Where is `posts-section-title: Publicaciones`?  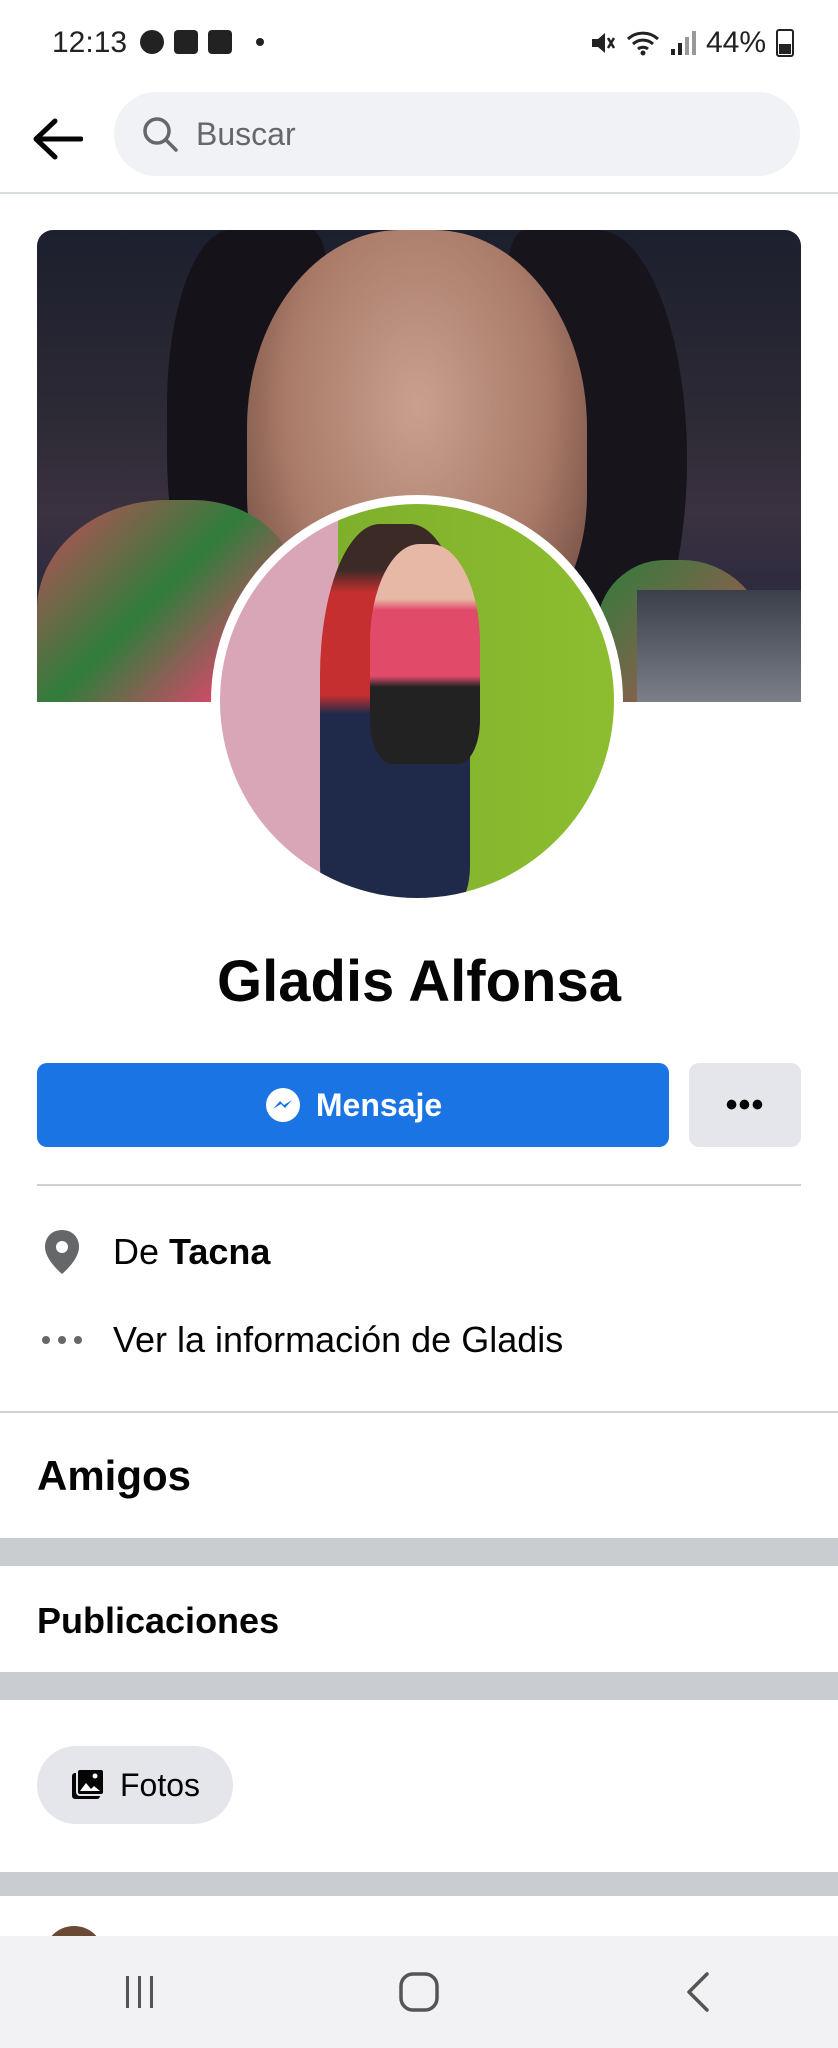 posts-section-title: Publicaciones is located at coordinates (158, 1620).